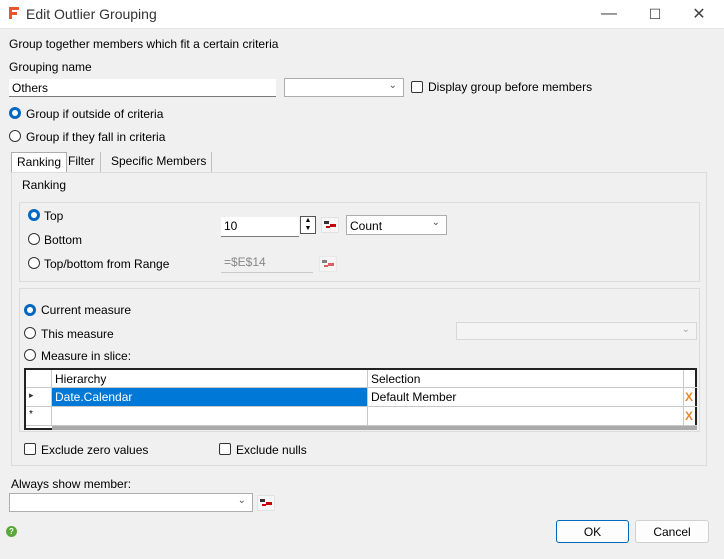 This screenshot has width=724, height=559. Describe the element at coordinates (30, 333) in the screenshot. I see `this-measure-radio` at that location.